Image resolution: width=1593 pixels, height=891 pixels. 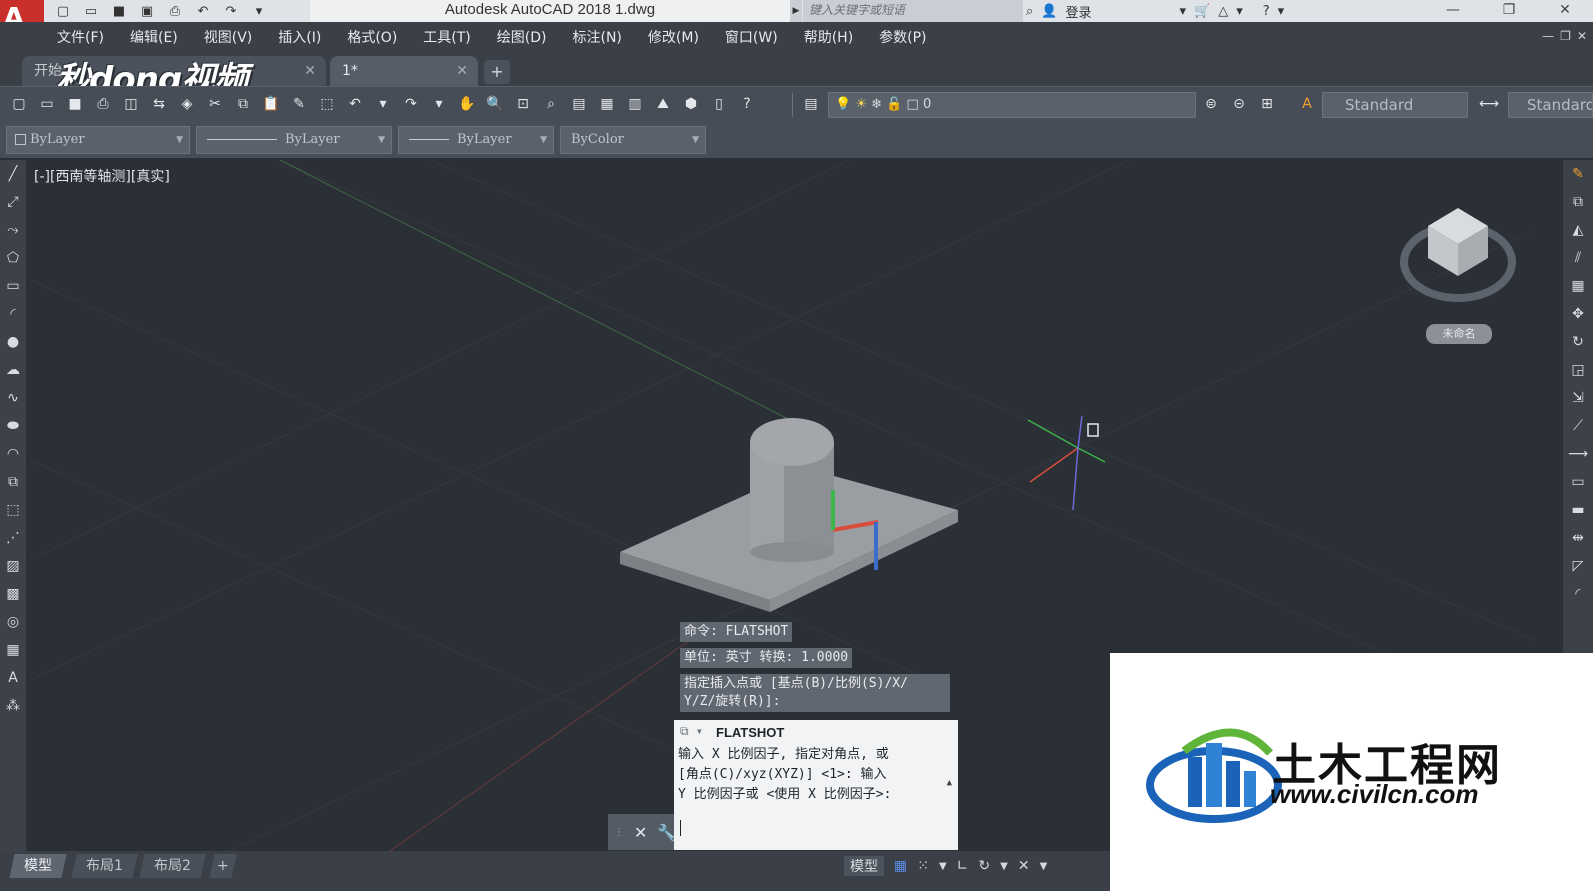 What do you see at coordinates (523, 104) in the screenshot?
I see `zoom-window-icon: ⊡` at bounding box center [523, 104].